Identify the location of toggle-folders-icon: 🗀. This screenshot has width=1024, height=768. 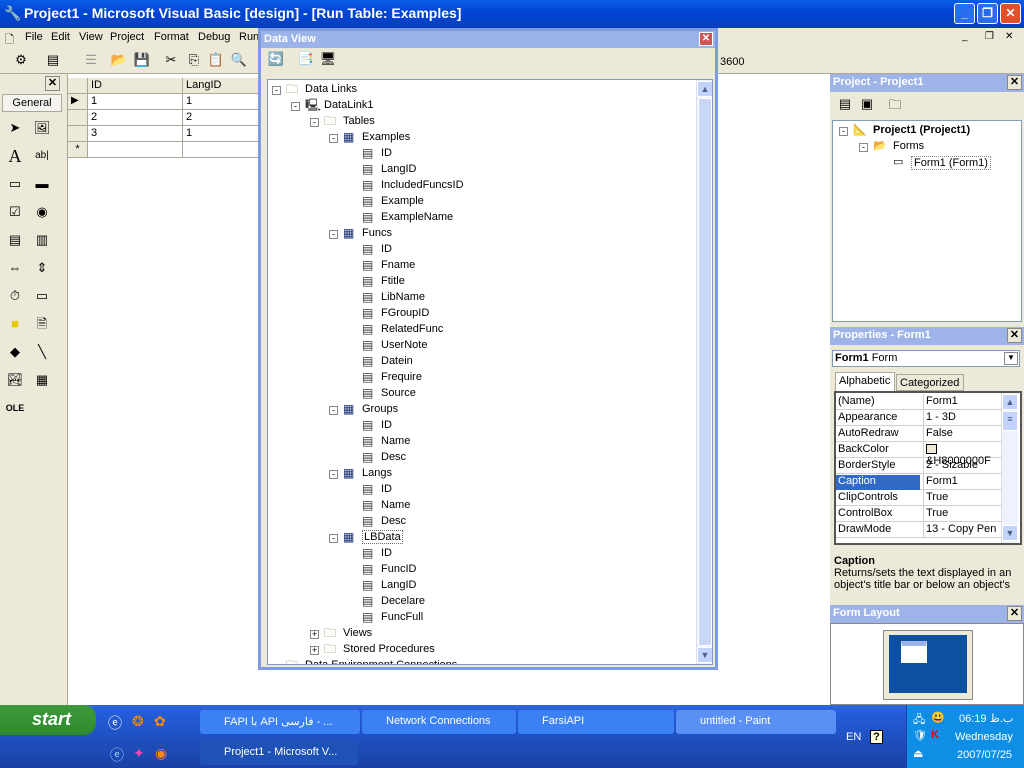
(895, 105).